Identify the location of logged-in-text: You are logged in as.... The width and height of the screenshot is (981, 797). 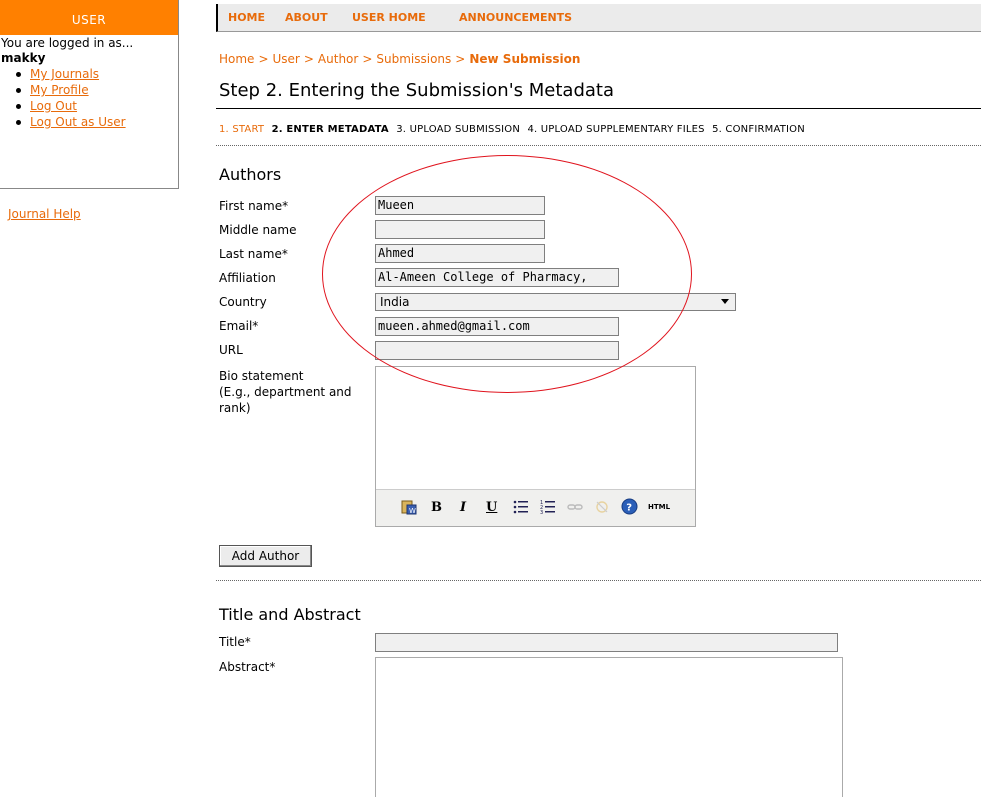
(67, 43).